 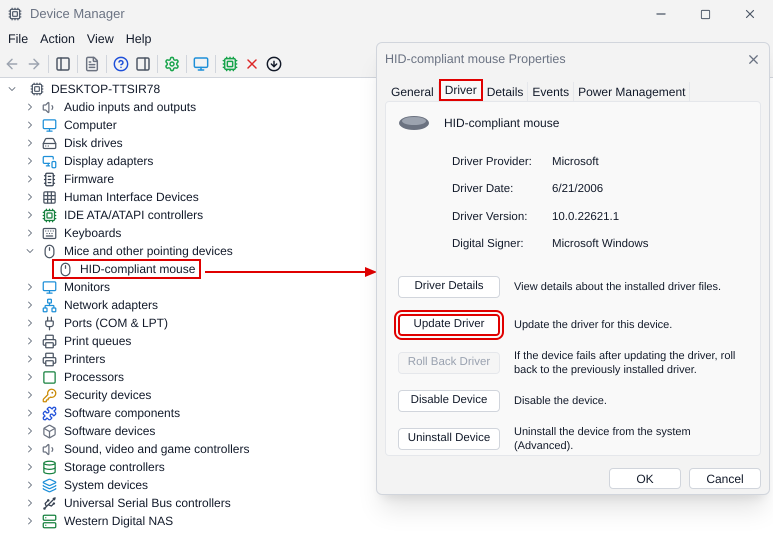 I want to click on property-label: Driver Date:, so click(x=483, y=190).